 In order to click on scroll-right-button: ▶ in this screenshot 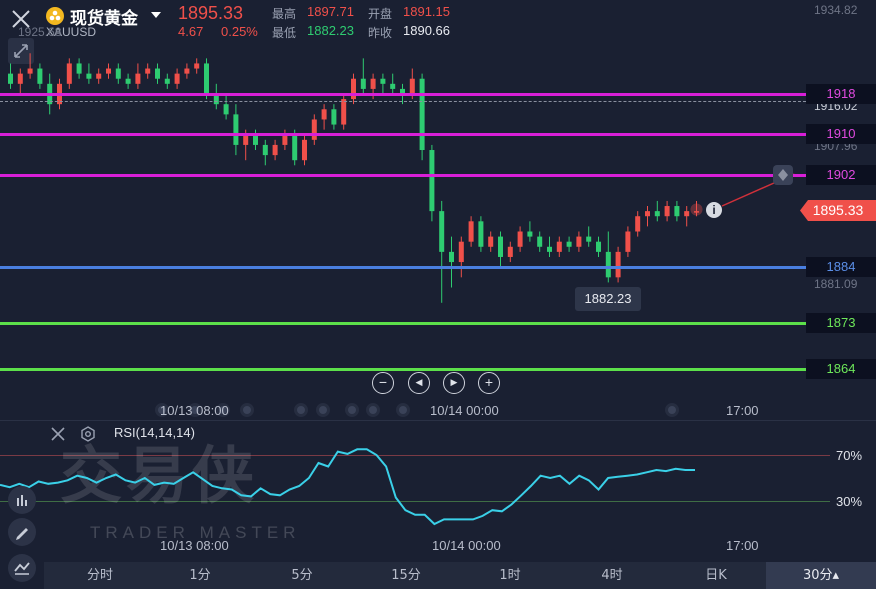, I will do `click(454, 383)`.